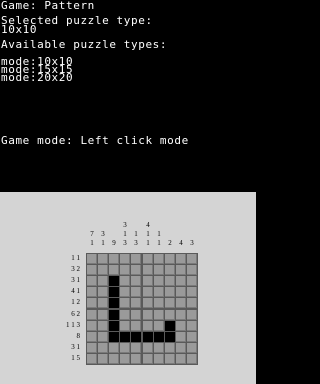 This screenshot has width=320, height=384. I want to click on puzzle-board, so click(142, 309).